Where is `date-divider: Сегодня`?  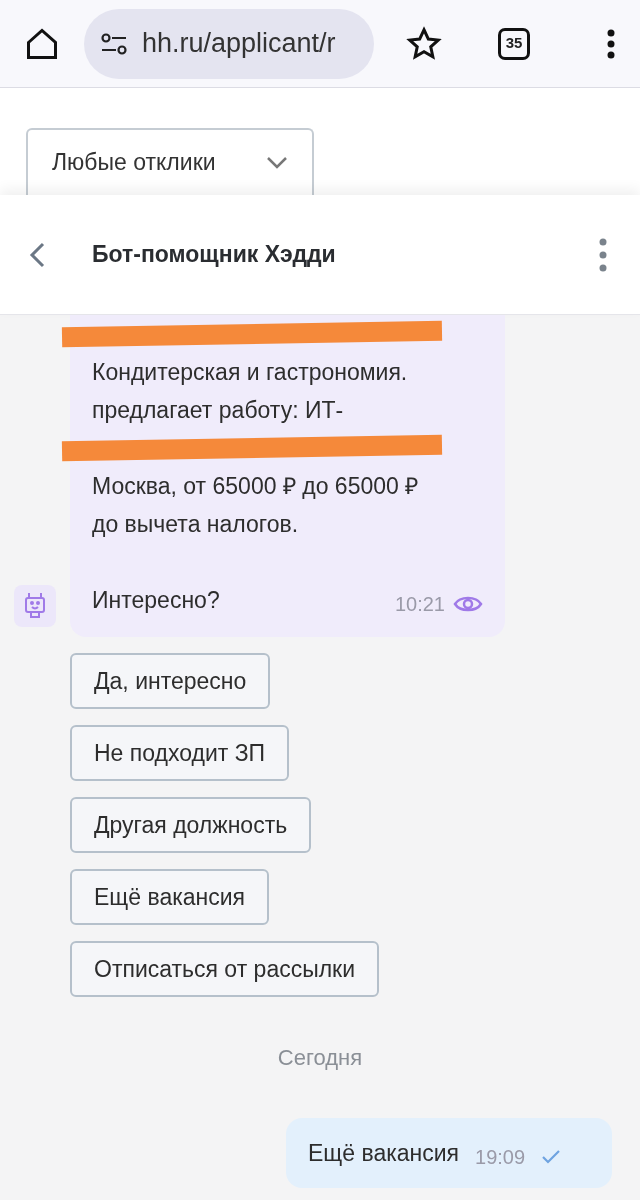 date-divider: Сегодня is located at coordinates (320, 1058).